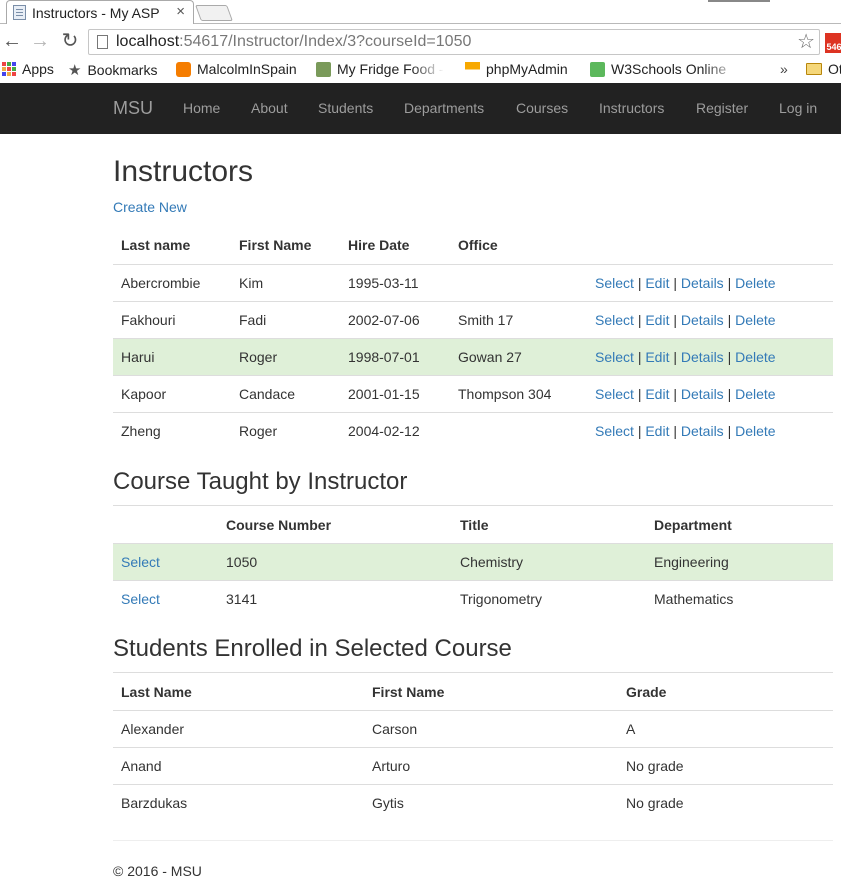 The image size is (841, 885). Describe the element at coordinates (518, 393) in the screenshot. I see `cell-office: Thompson 304` at that location.